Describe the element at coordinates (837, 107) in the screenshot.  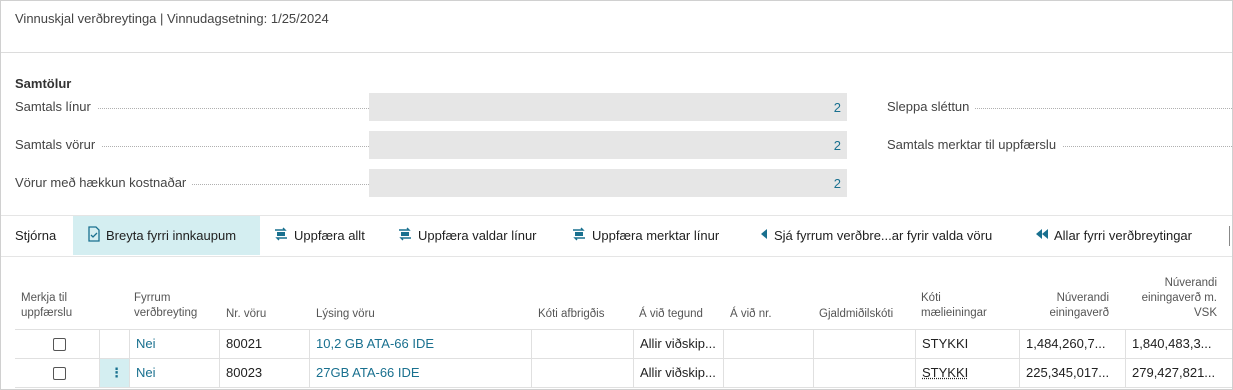
I see `total-lines-value: 2` at that location.